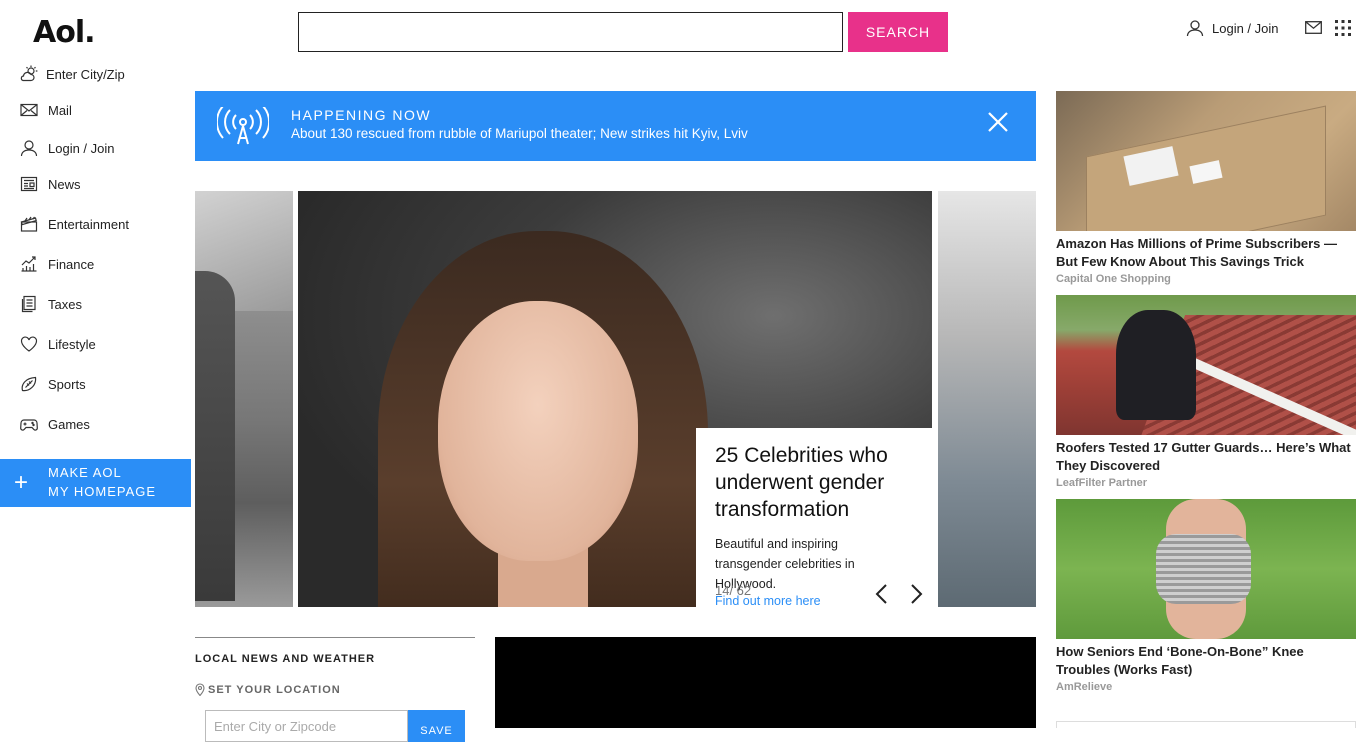 This screenshot has width=1366, height=742. Describe the element at coordinates (67, 384) in the screenshot. I see `sidebar-item-label: Sports` at that location.